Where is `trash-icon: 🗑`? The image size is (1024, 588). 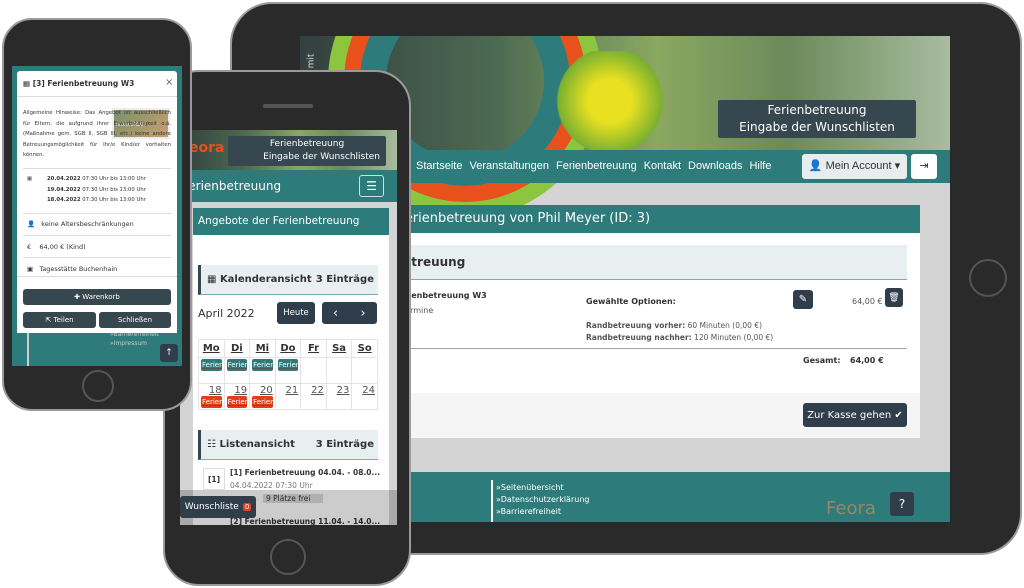
trash-icon: 🗑 is located at coordinates (894, 297).